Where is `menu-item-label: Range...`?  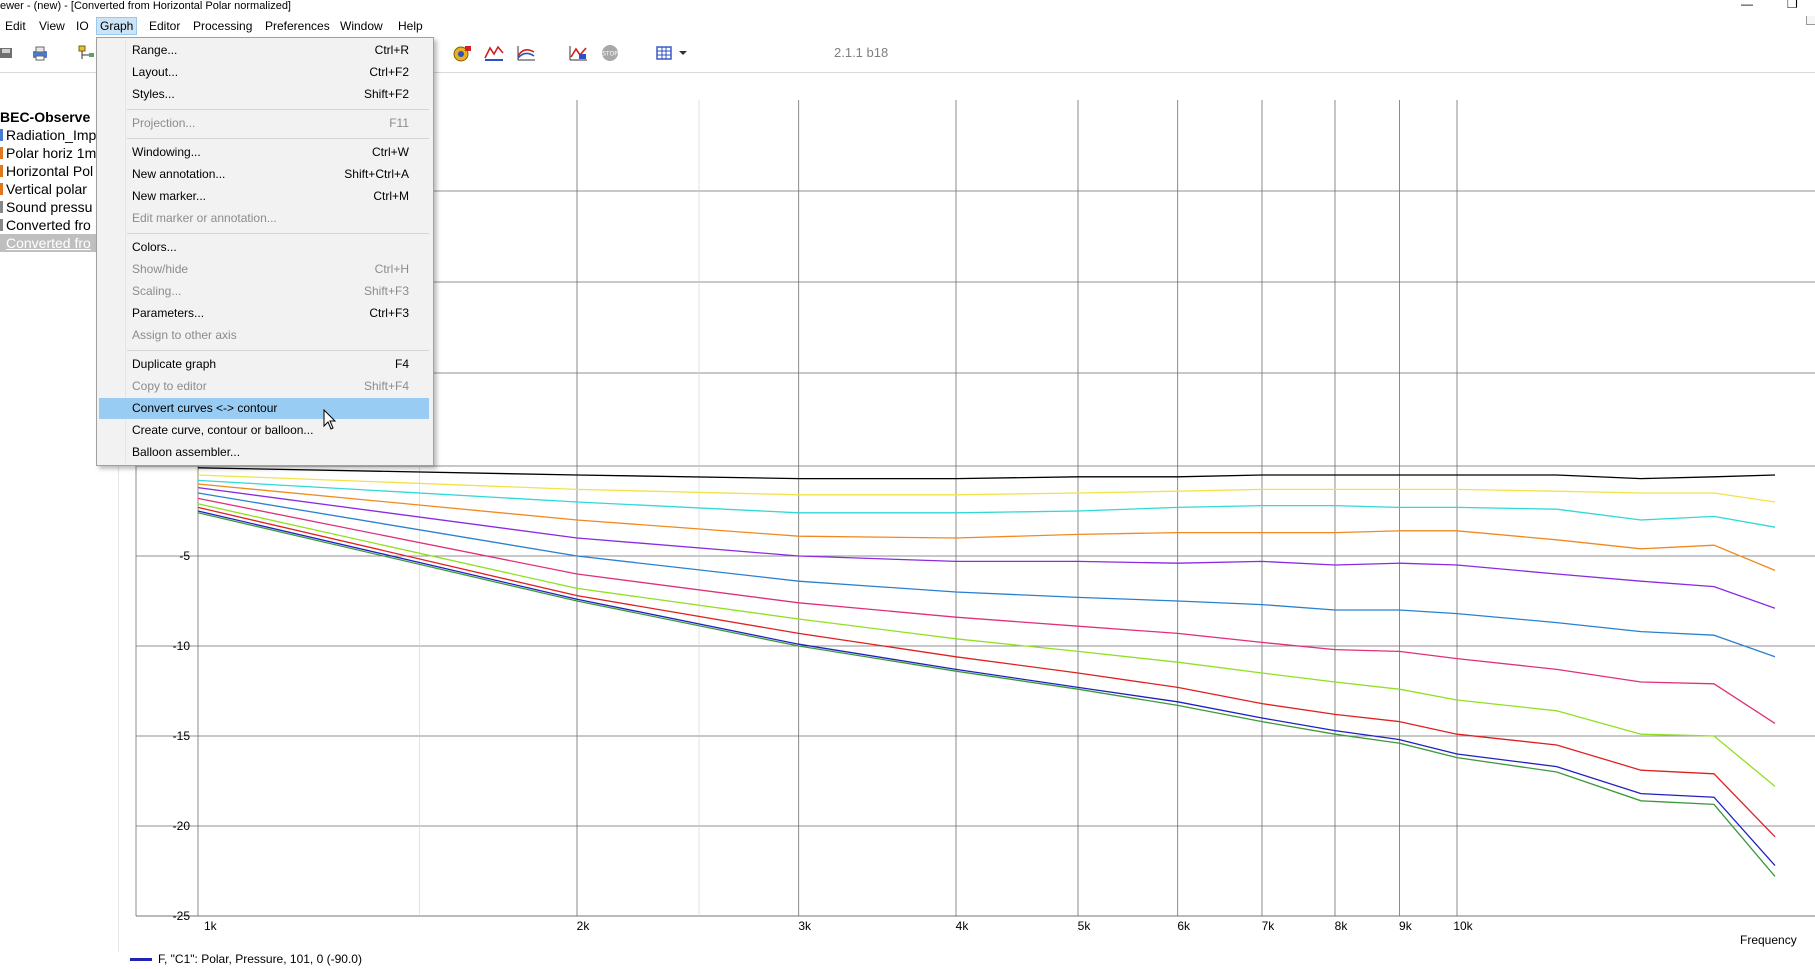 menu-item-label: Range... is located at coordinates (155, 50).